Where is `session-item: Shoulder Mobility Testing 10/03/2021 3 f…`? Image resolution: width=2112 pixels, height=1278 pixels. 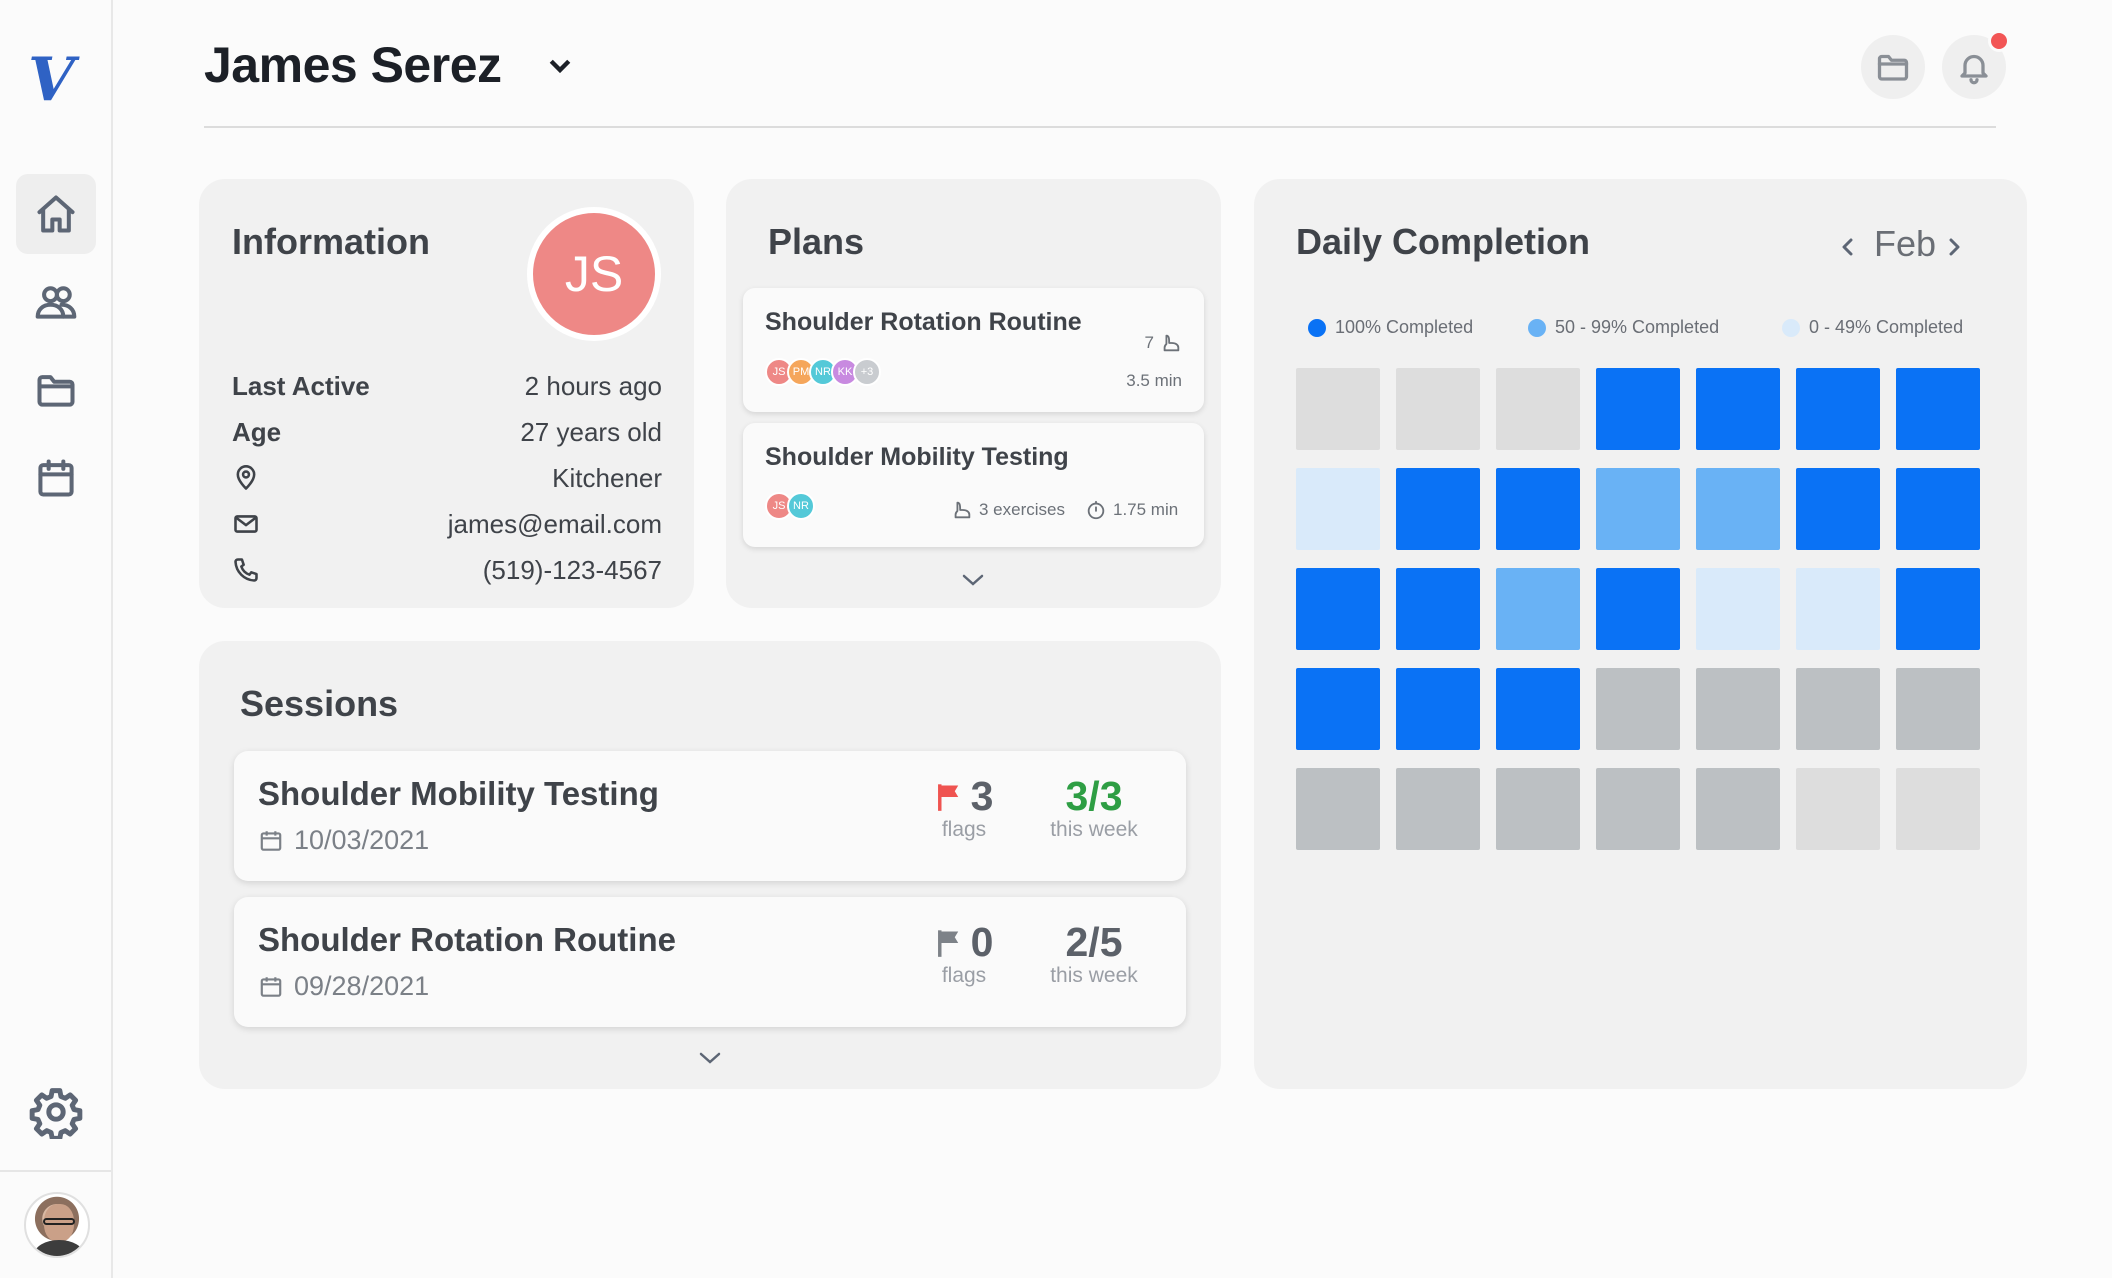 session-item: Shoulder Mobility Testing 10/03/2021 3 f… is located at coordinates (710, 816).